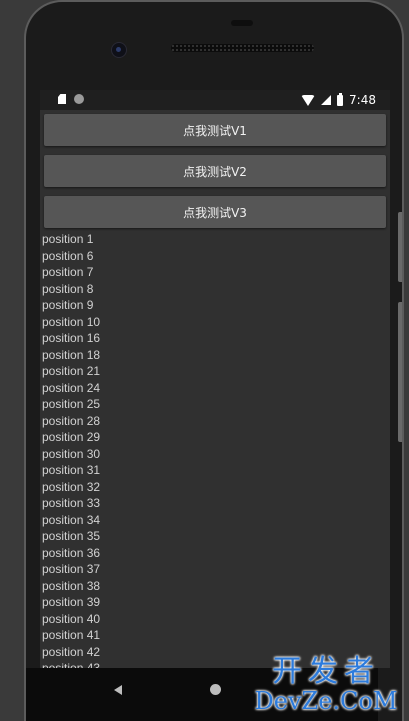 This screenshot has height=721, width=409. Describe the element at coordinates (216, 338) in the screenshot. I see `list-item: position 16` at that location.